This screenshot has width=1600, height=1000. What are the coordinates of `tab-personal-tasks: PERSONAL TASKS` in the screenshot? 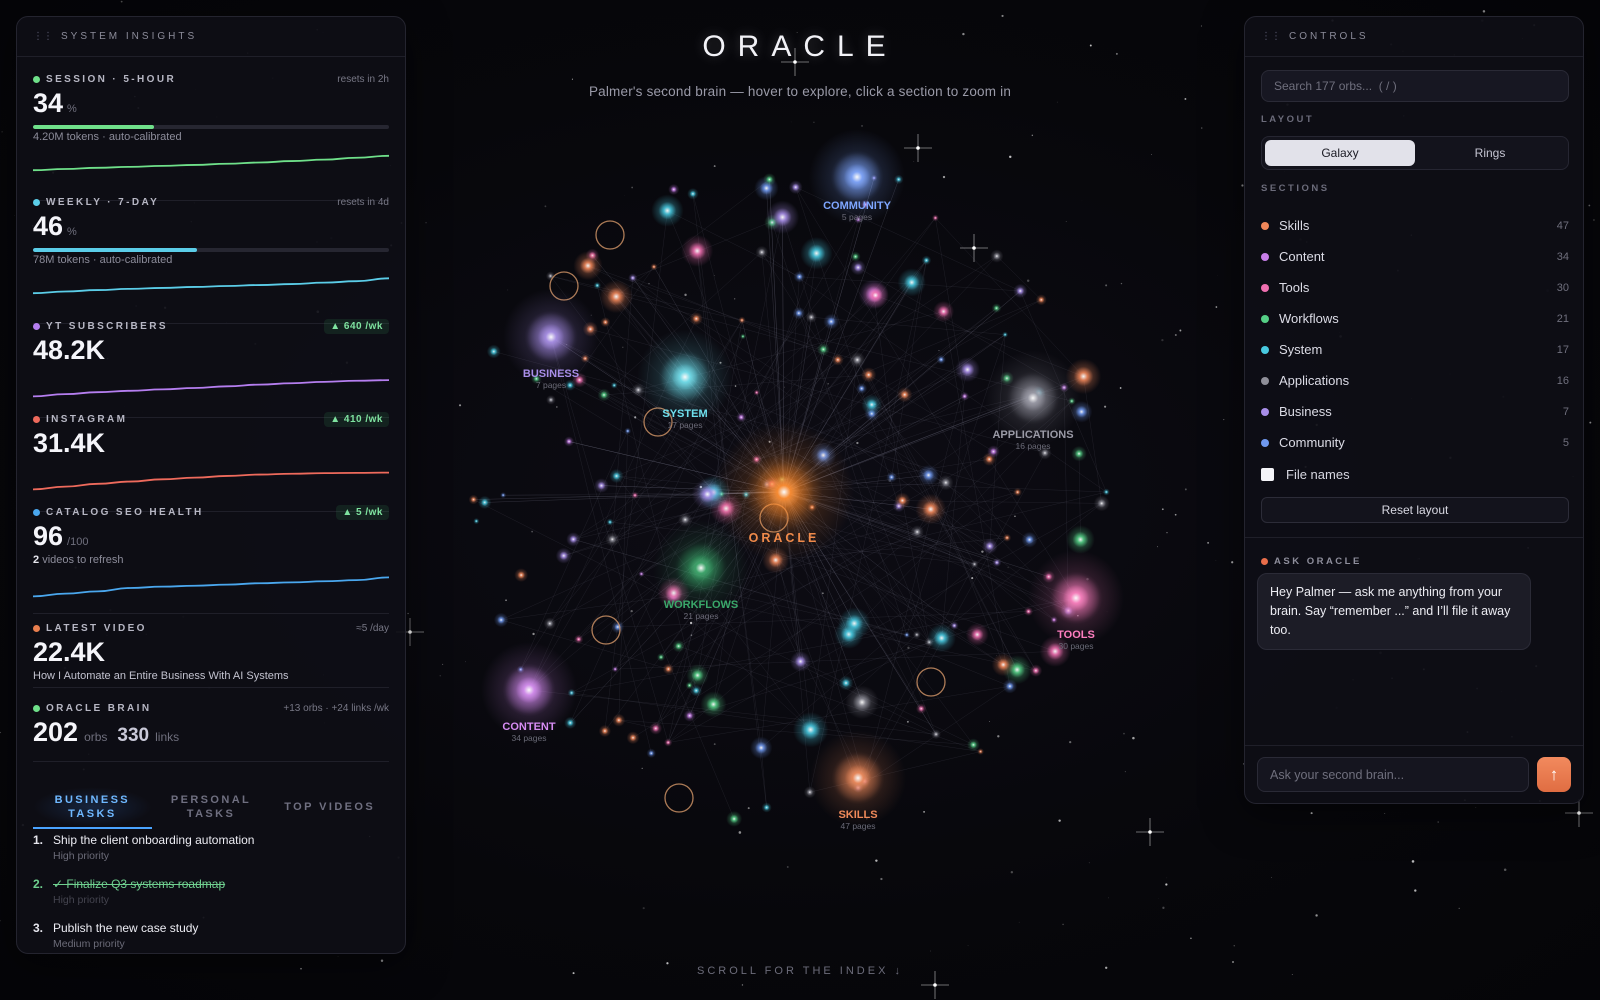 It's located at (211, 808).